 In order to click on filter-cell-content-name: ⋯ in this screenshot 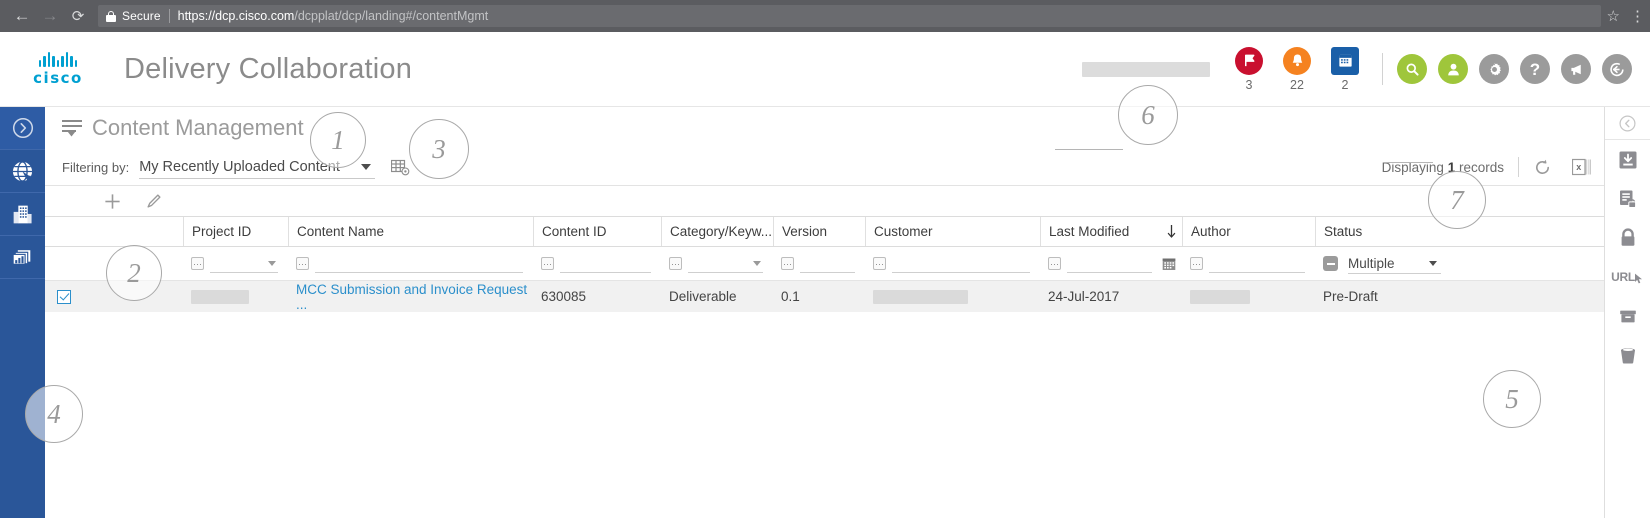, I will do `click(410, 263)`.